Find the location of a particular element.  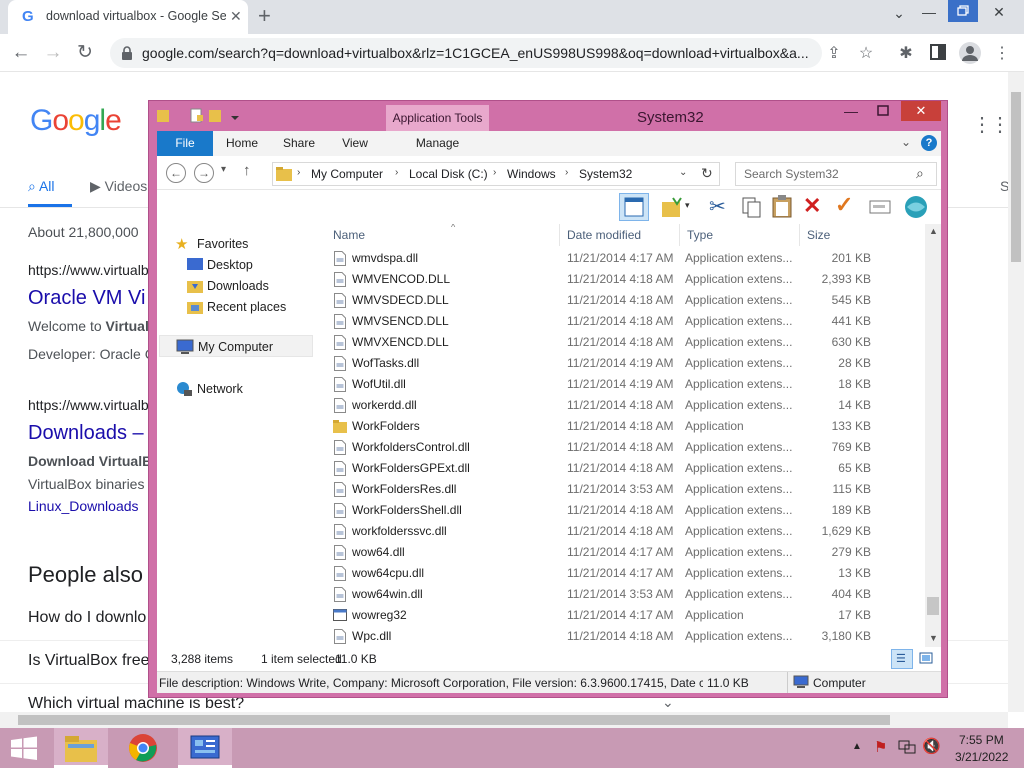

ribbon-tab-view: View is located at coordinates (355, 143).